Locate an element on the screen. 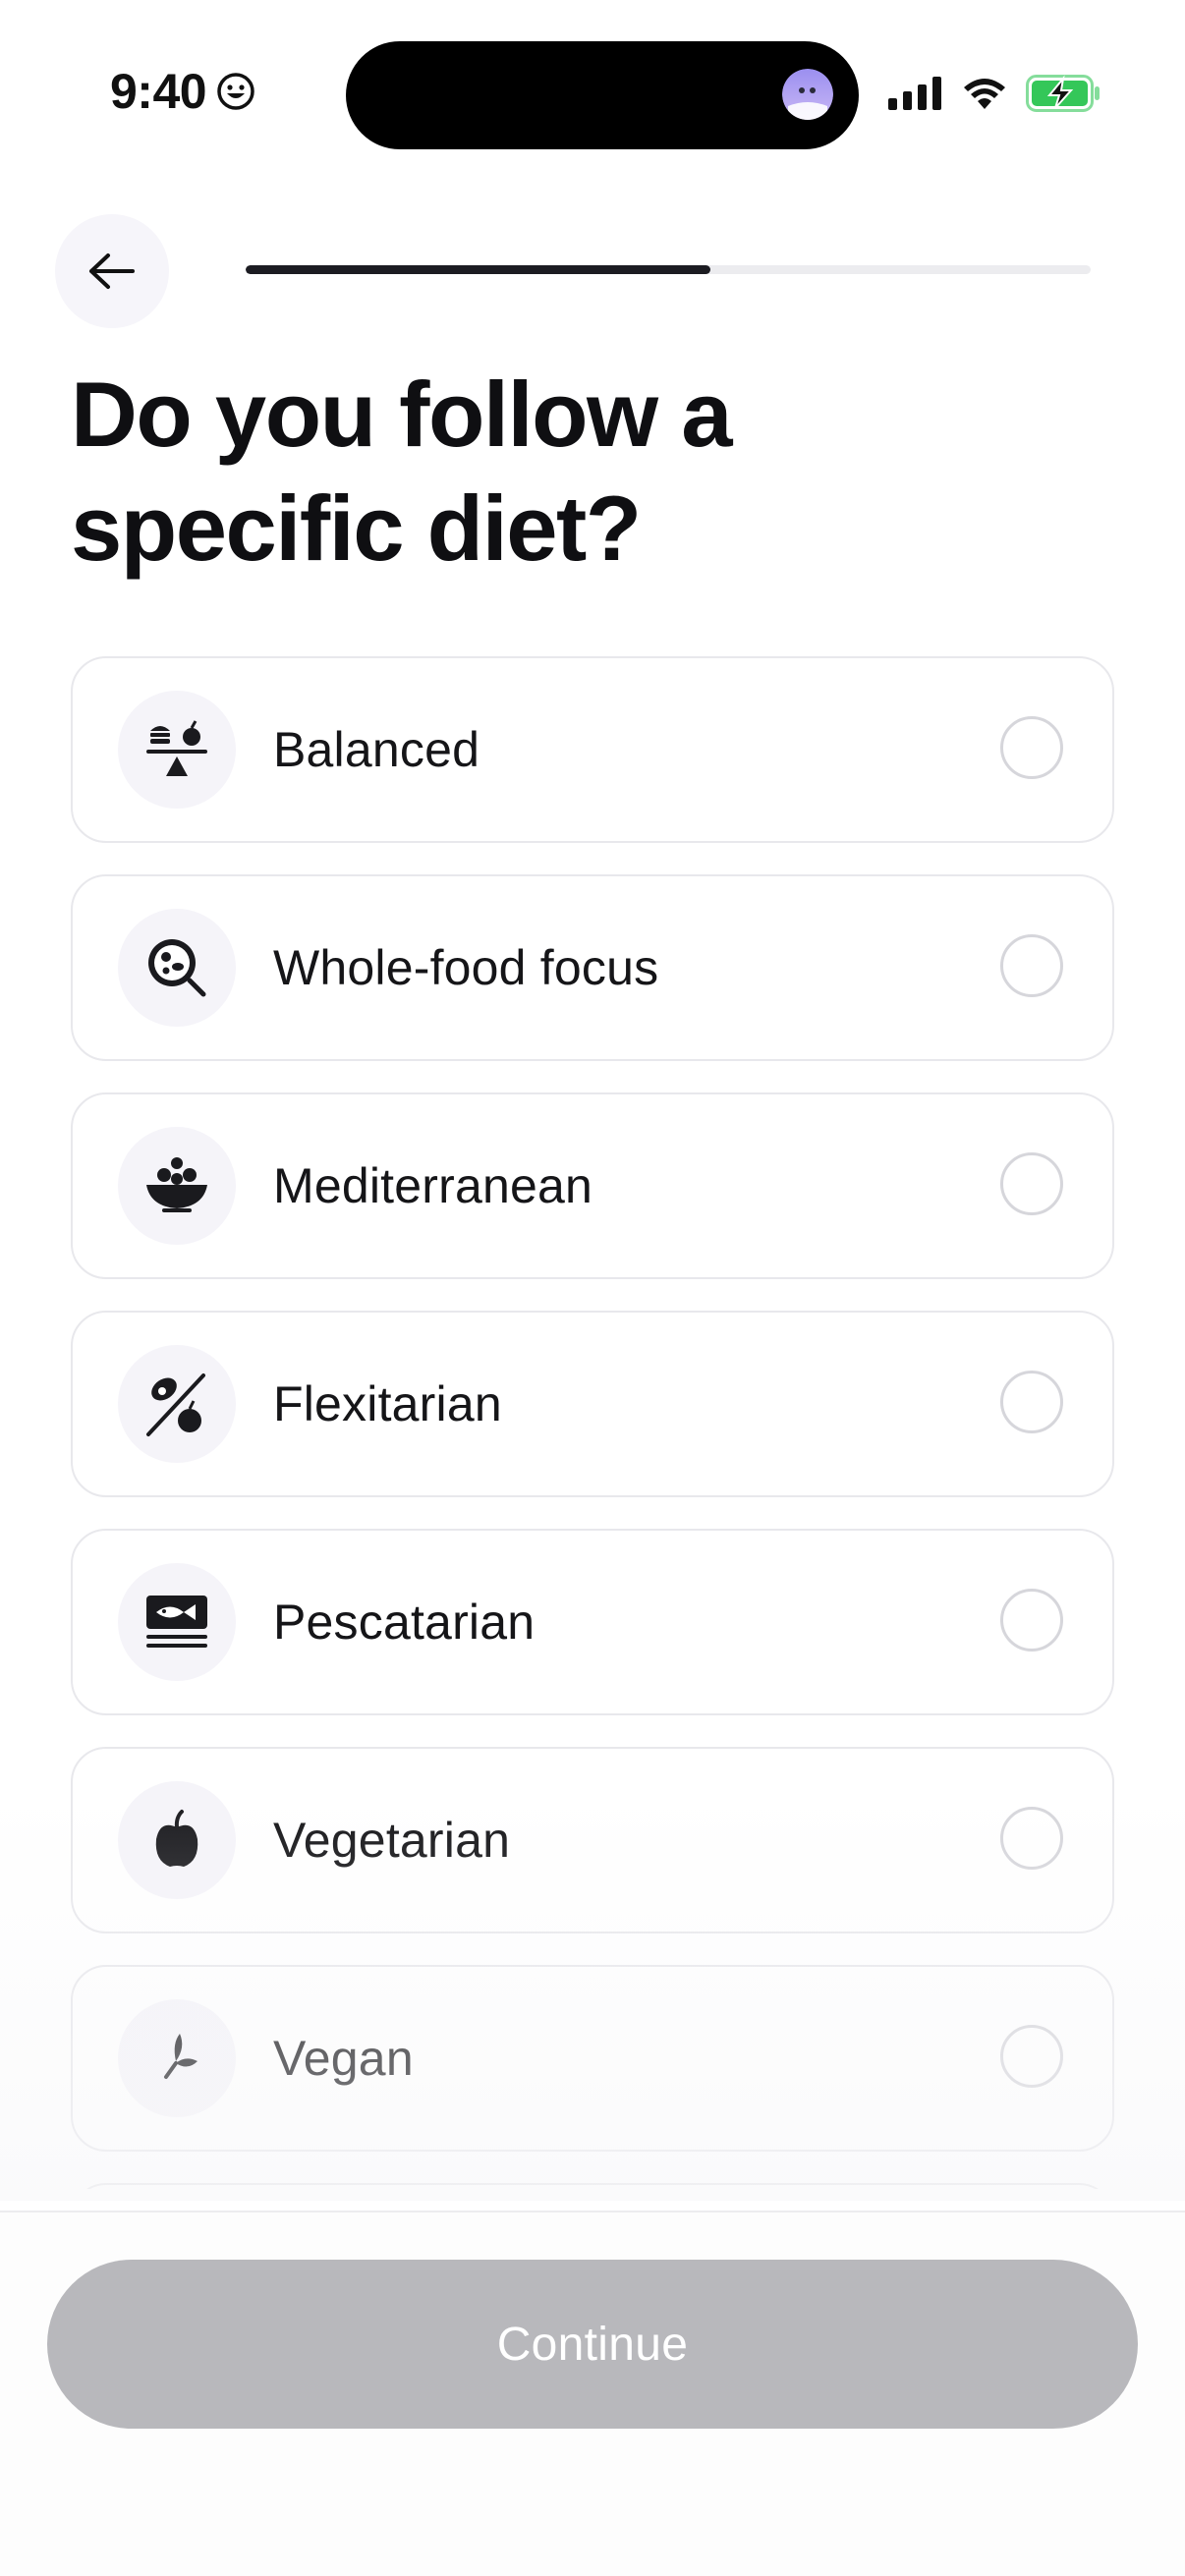 This screenshot has width=1185, height=2576. option-label: Balanced is located at coordinates (377, 749).